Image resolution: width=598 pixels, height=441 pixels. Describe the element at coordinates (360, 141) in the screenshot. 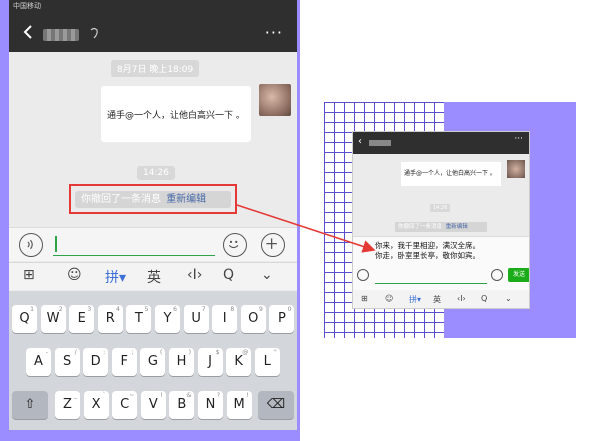

I see `back-icon: ‹` at that location.